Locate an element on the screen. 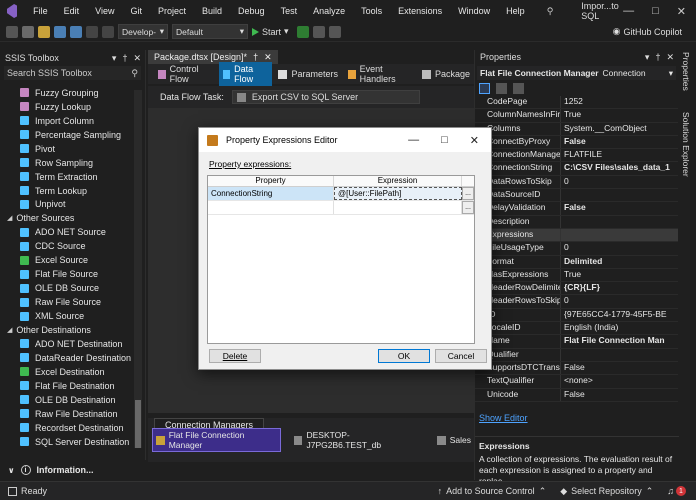  property-row: Columns System.__ComObject is located at coordinates (576, 129).